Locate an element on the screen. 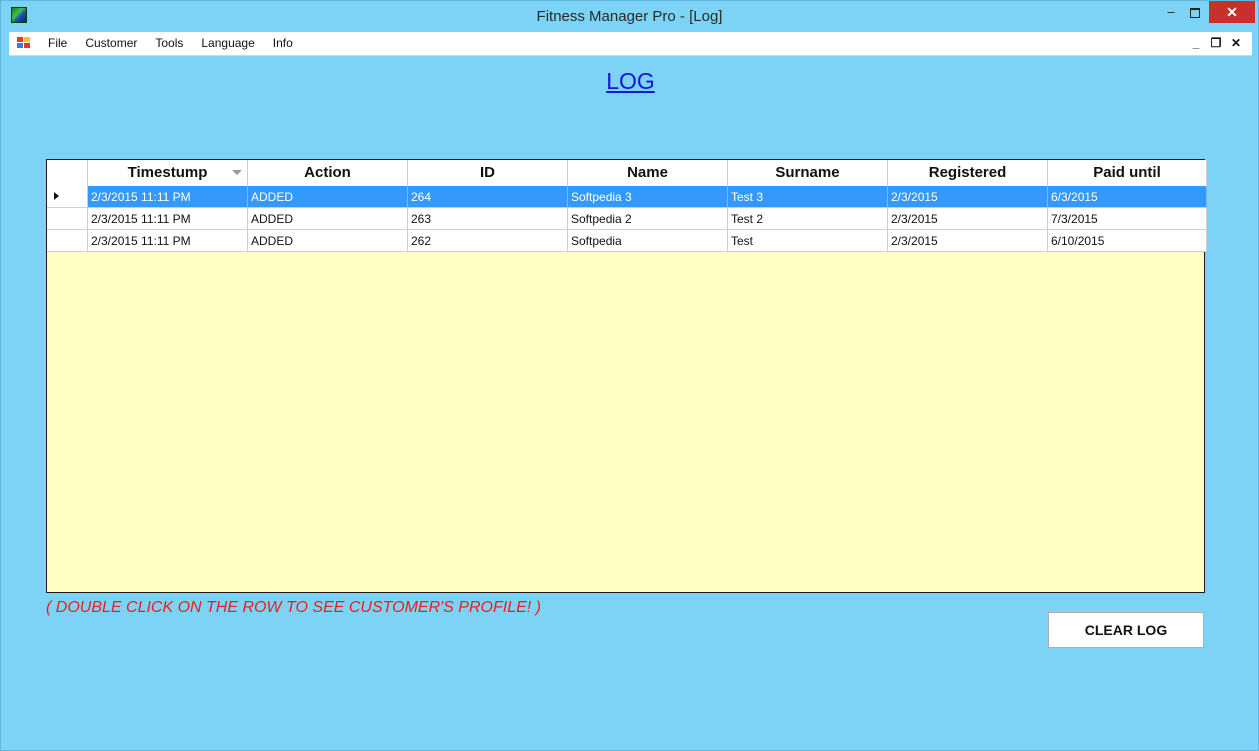  column-header-paid-until: Paid until is located at coordinates (1127, 173).